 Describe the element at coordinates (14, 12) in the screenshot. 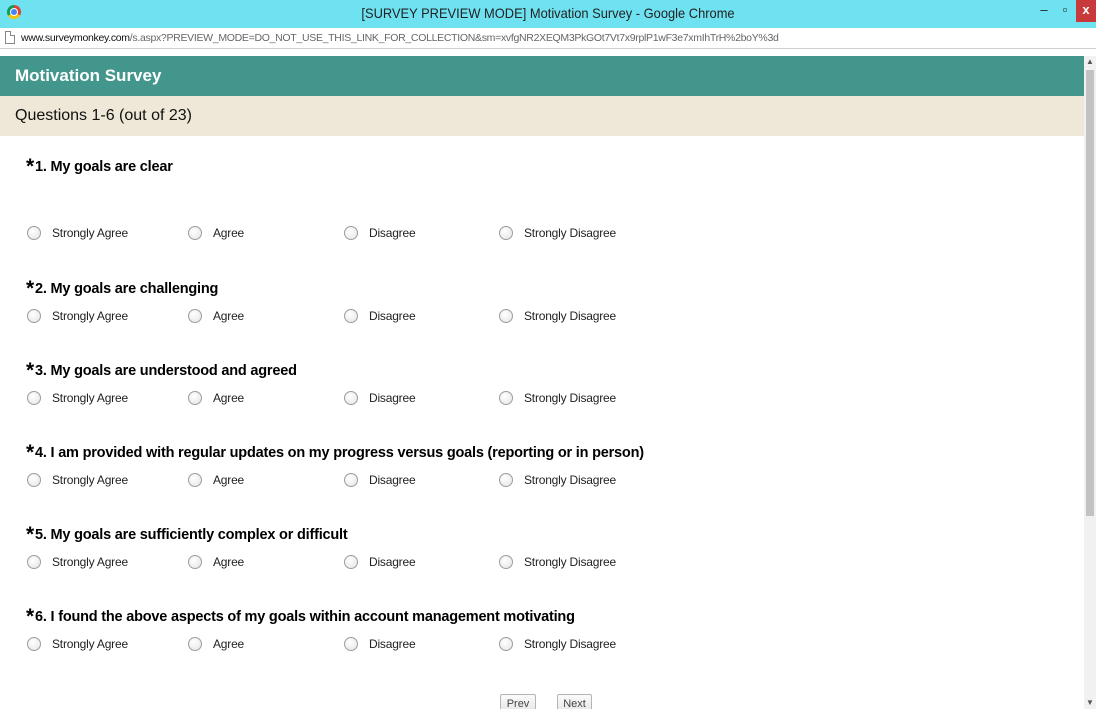

I see `chrome-logo-icon` at that location.